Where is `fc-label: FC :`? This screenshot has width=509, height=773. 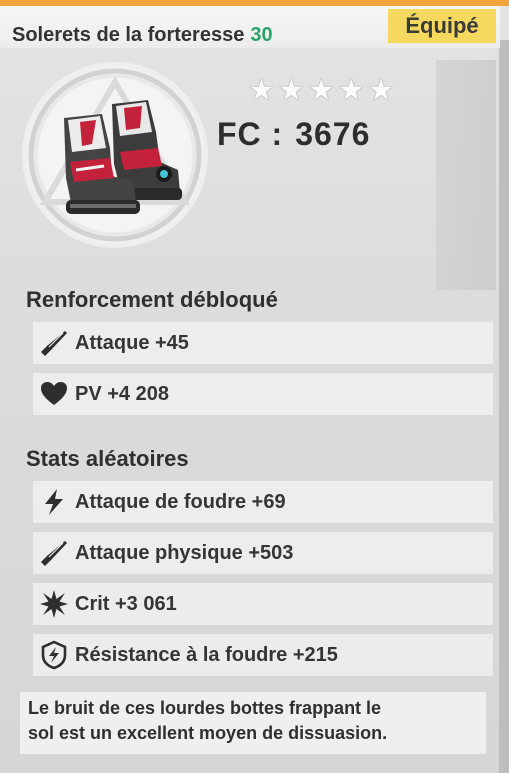
fc-label: FC : is located at coordinates (250, 134).